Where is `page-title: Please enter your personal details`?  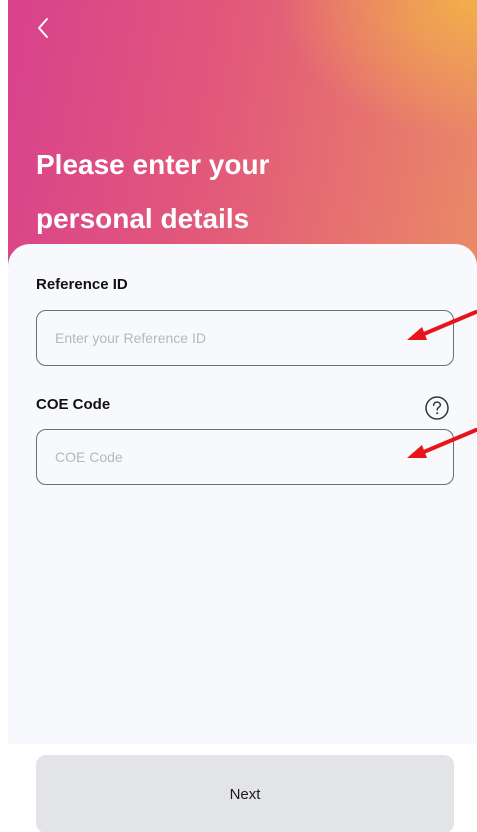
page-title: Please enter your personal details is located at coordinates (153, 191).